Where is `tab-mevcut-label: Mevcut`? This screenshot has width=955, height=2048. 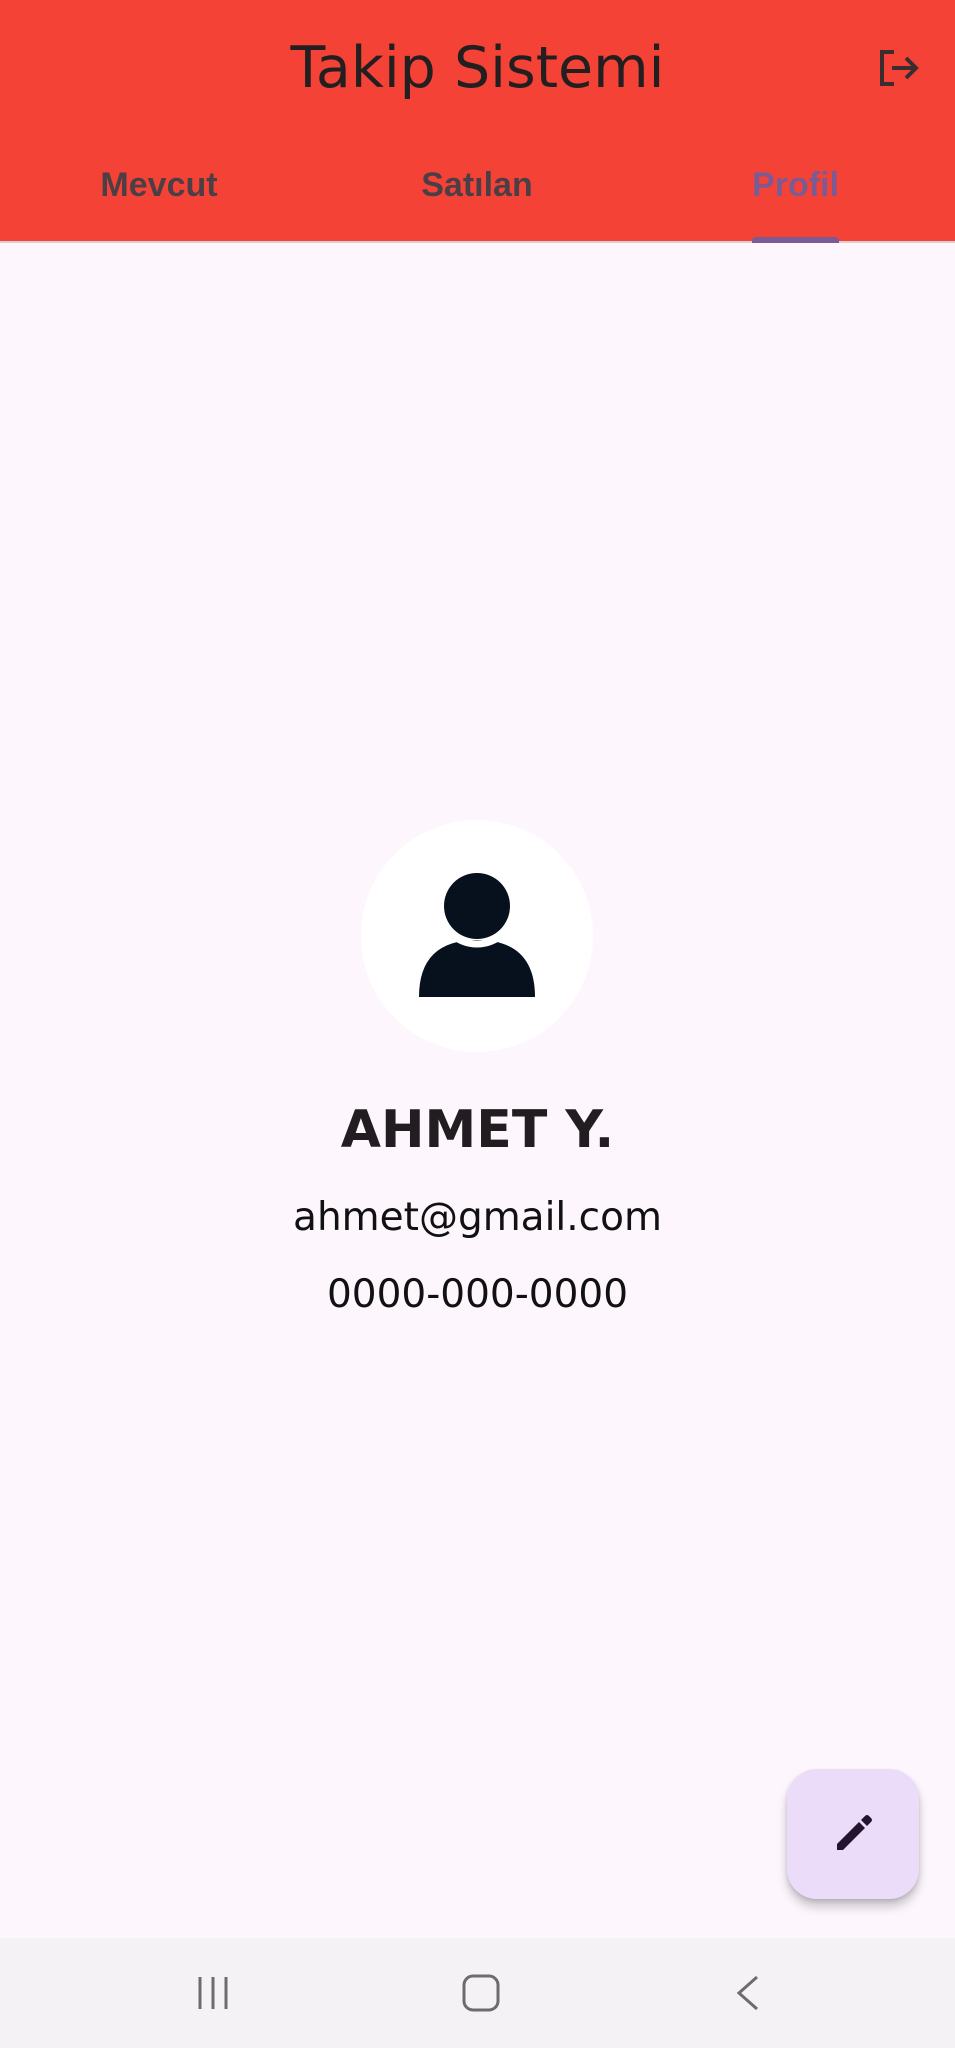 tab-mevcut-label: Mevcut is located at coordinates (159, 185).